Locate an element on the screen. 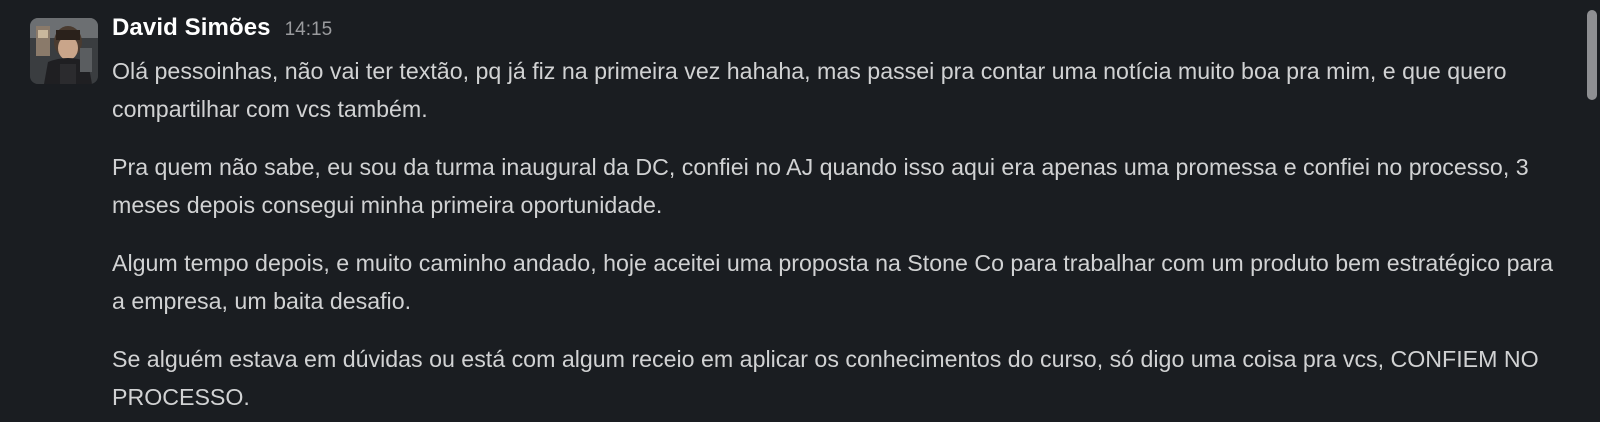  author-name: David Simões is located at coordinates (191, 28).